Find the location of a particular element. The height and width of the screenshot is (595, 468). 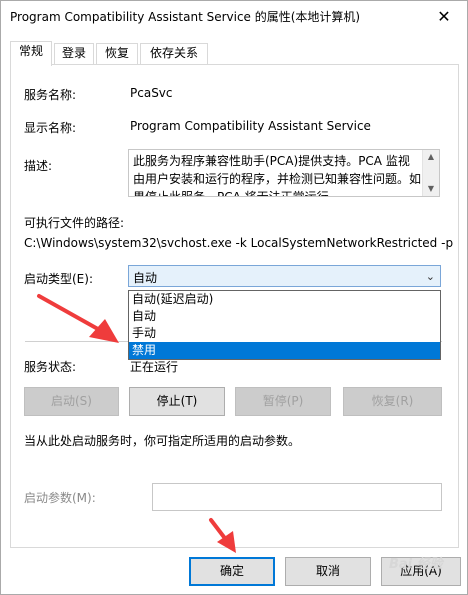

description-scrollbar: ▲ ▼ is located at coordinates (430, 173).